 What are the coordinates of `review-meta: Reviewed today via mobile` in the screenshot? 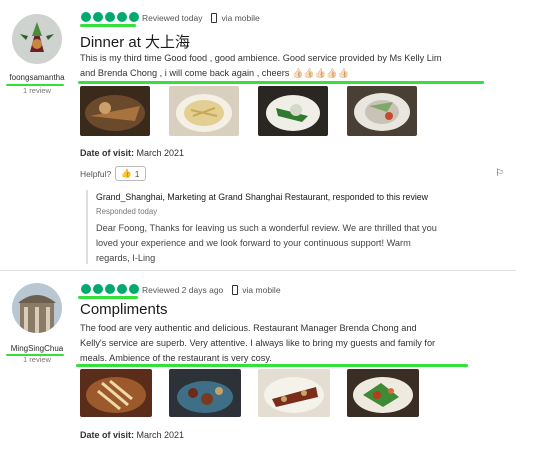 It's located at (201, 18).